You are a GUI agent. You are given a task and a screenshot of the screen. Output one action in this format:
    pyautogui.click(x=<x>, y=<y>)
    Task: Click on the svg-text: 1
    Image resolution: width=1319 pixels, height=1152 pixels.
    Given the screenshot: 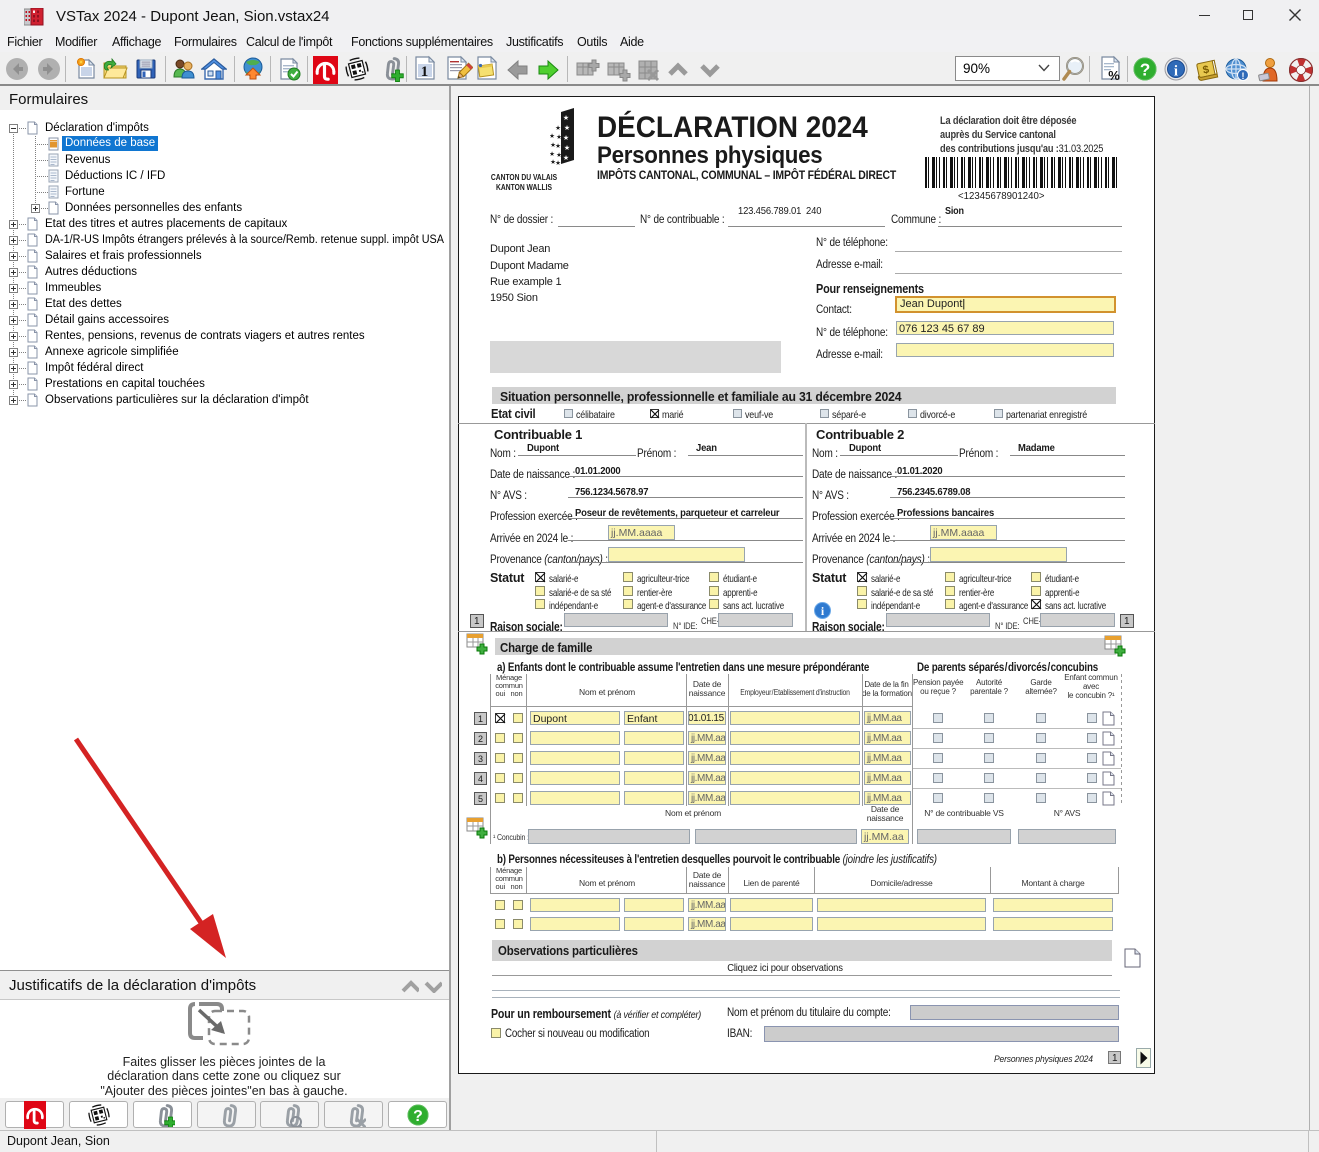 What is the action you would take?
    pyautogui.click(x=425, y=72)
    